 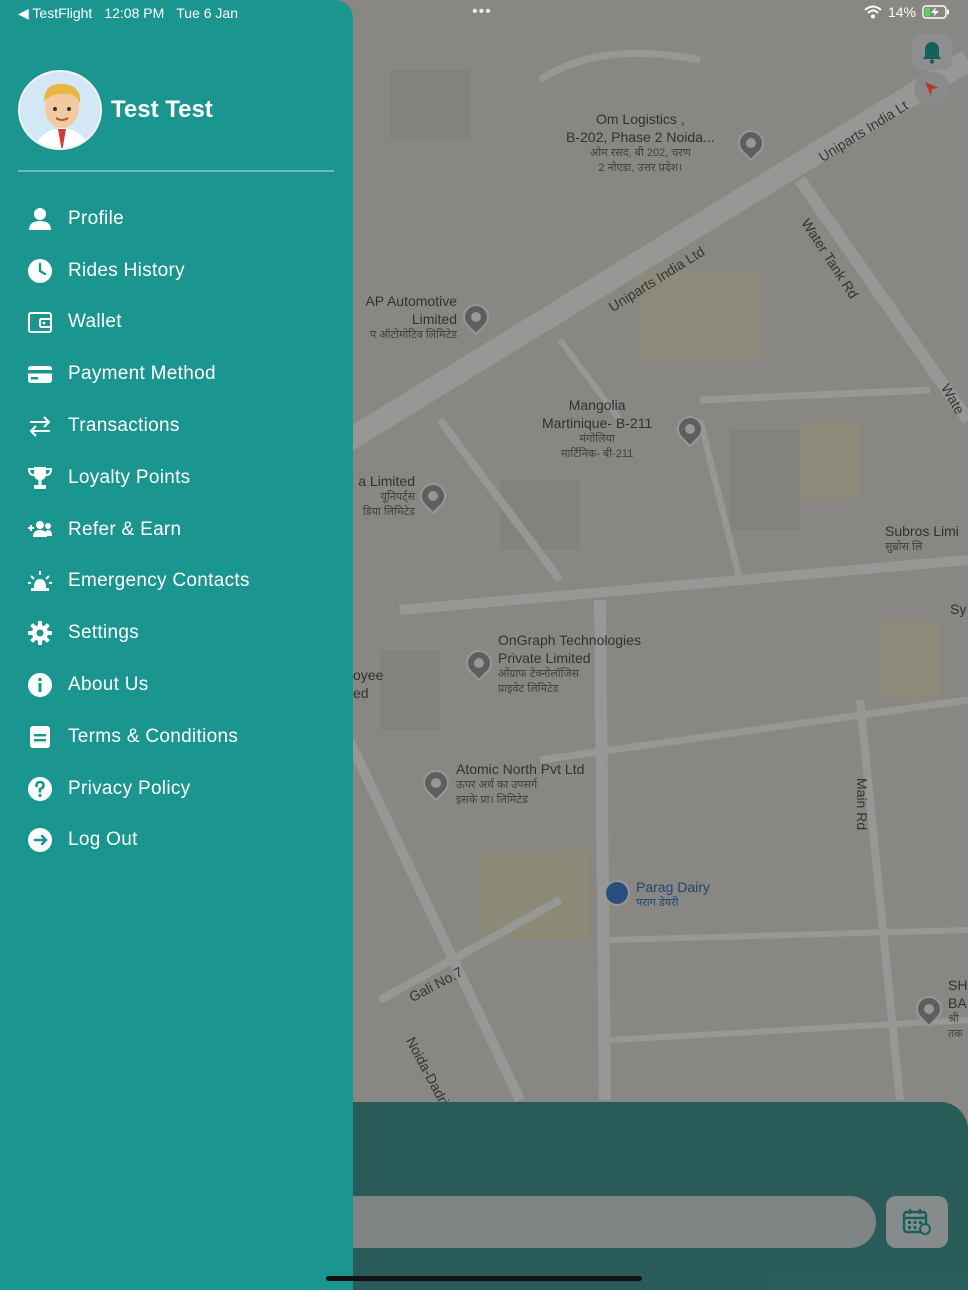 What do you see at coordinates (873, 12) in the screenshot?
I see `wifi-icon` at bounding box center [873, 12].